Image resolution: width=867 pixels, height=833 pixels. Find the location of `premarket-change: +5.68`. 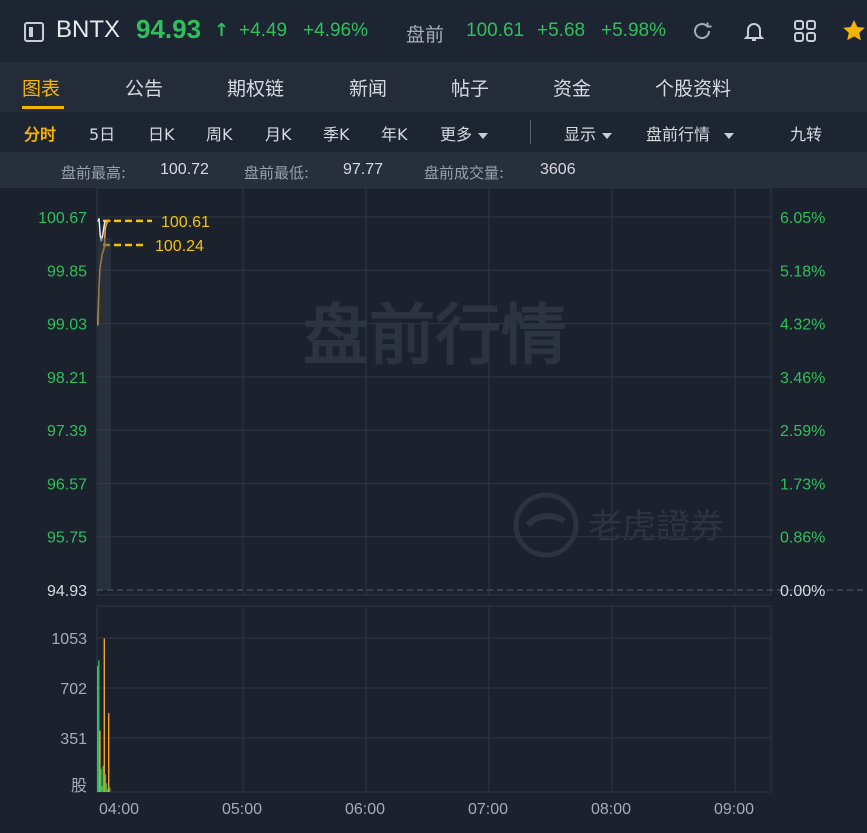

premarket-change: +5.68 is located at coordinates (561, 30).